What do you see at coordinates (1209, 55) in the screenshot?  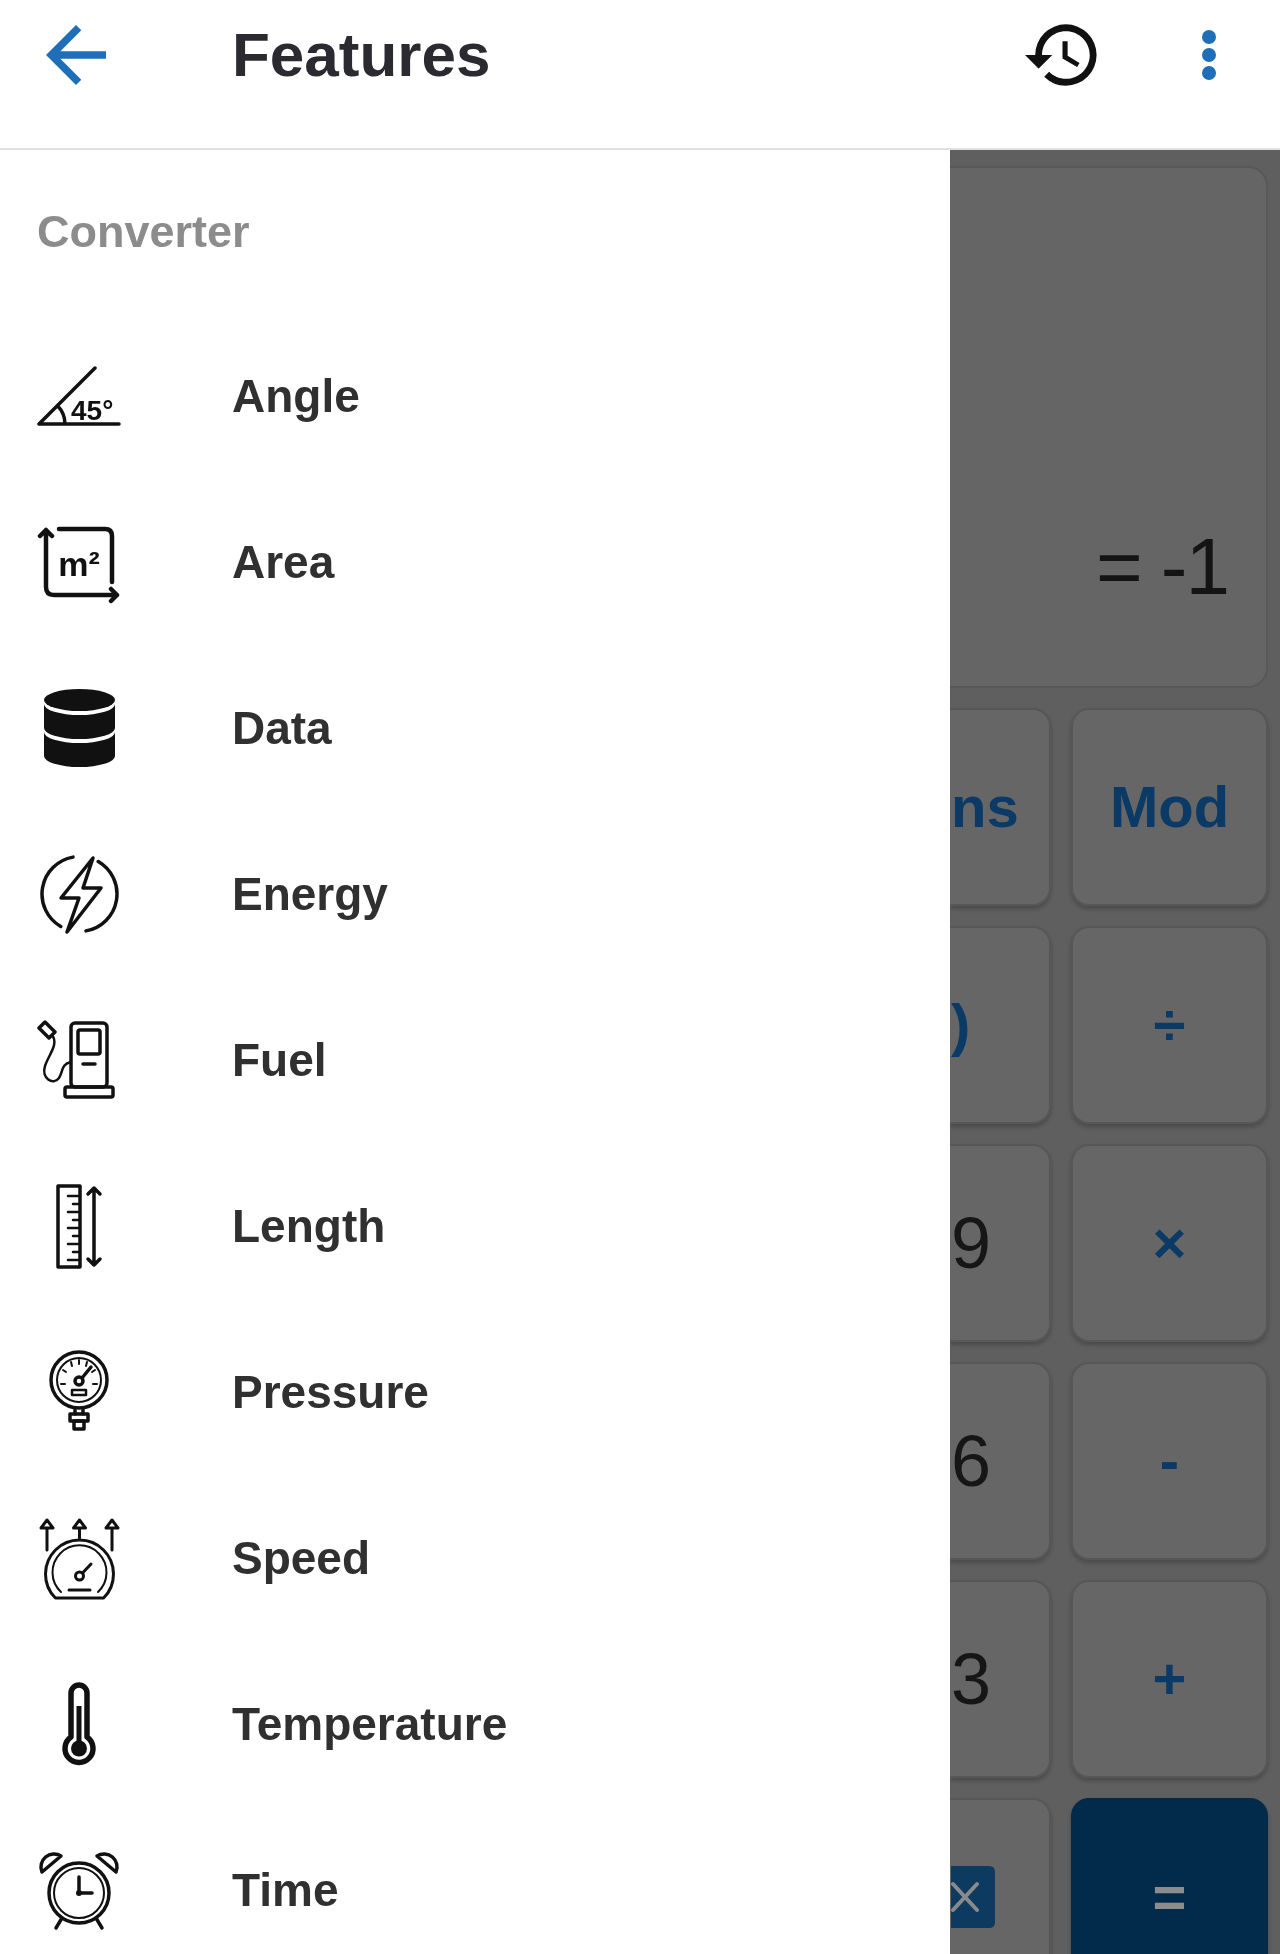 I see `more-menu-icon` at bounding box center [1209, 55].